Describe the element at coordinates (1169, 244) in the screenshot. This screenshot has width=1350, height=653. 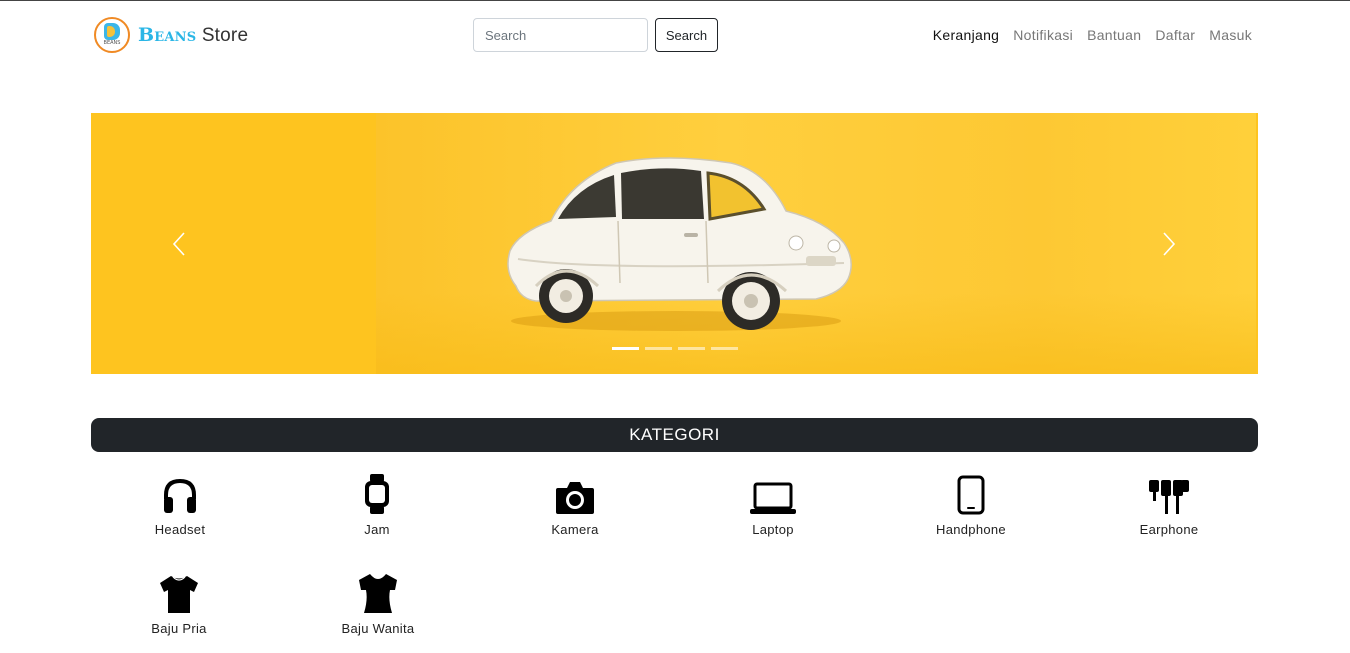
I see `carousel-next-icon` at that location.